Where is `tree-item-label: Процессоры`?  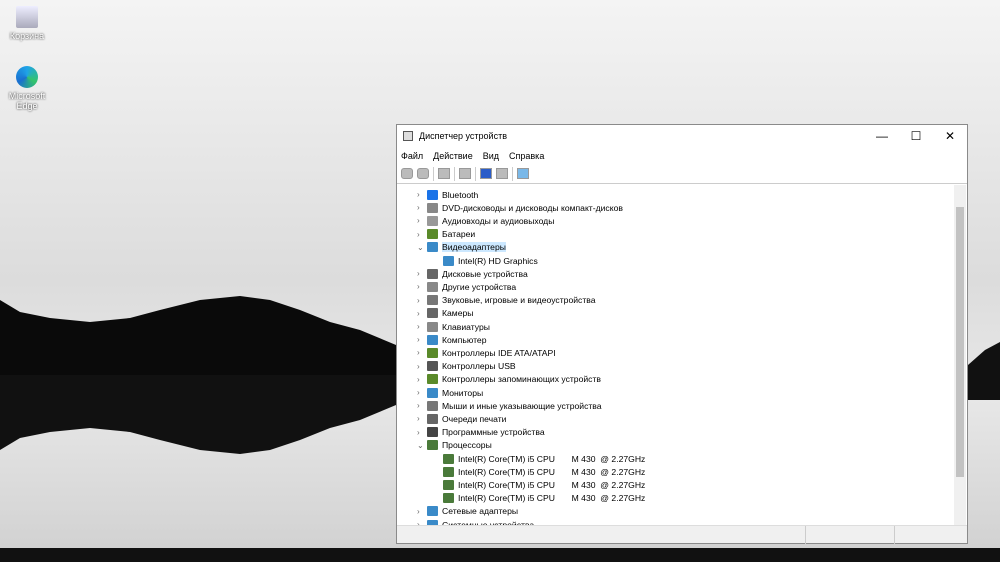 tree-item-label: Процессоры is located at coordinates (467, 445).